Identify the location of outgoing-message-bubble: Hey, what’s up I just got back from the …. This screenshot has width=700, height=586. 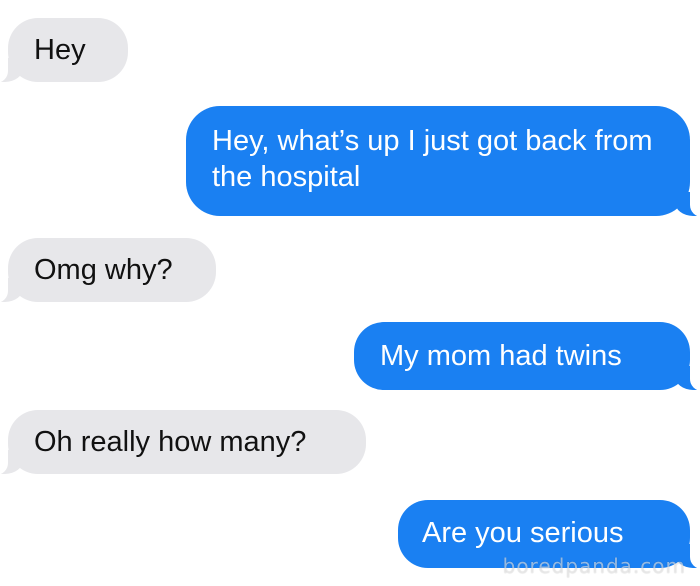
(443, 161).